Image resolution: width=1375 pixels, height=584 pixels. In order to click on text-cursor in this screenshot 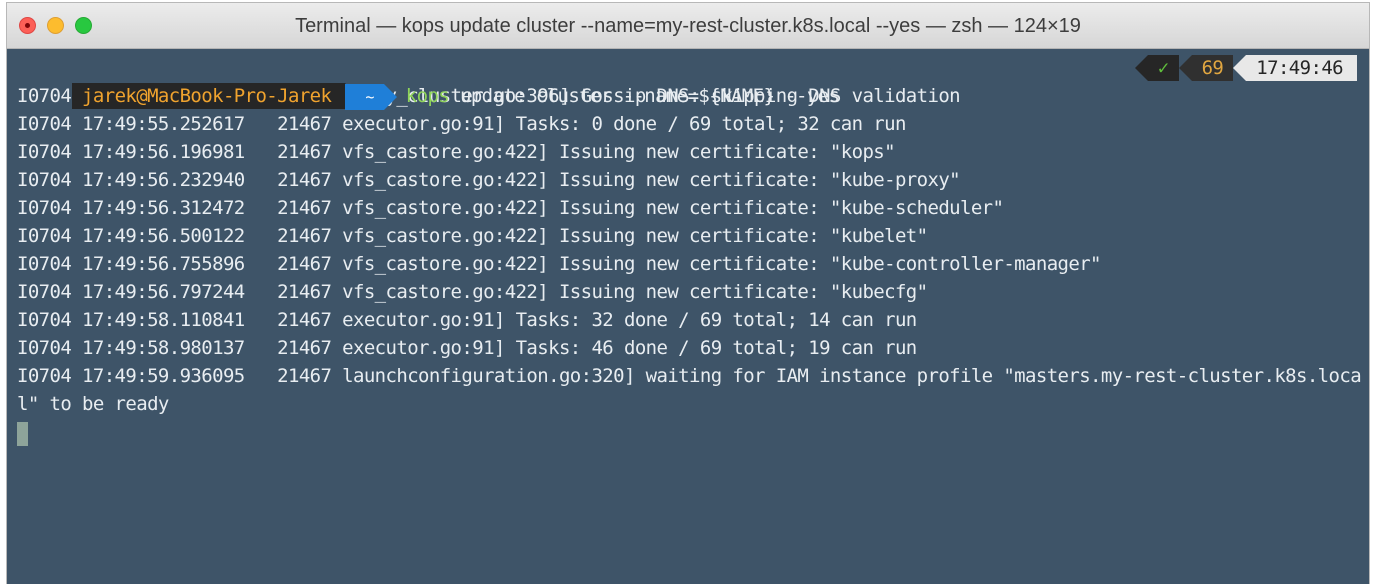, I will do `click(22, 433)`.